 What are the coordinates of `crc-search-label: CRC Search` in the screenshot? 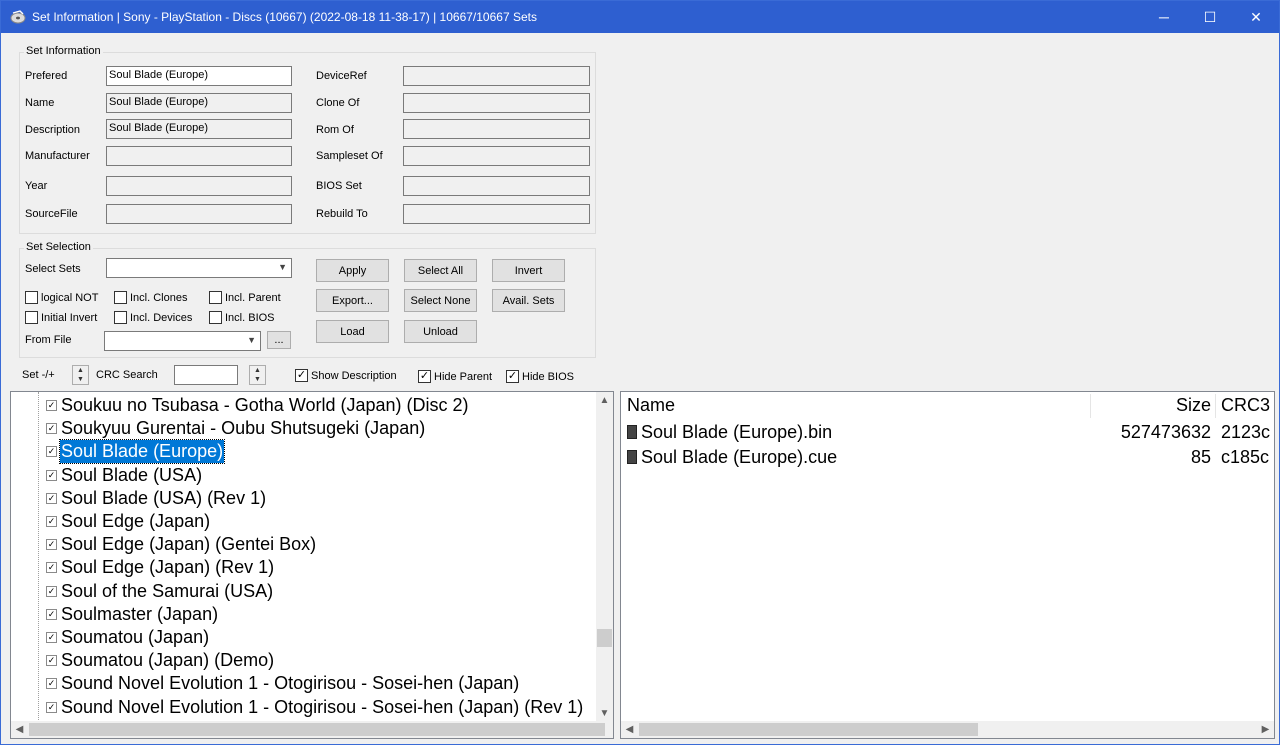 It's located at (127, 375).